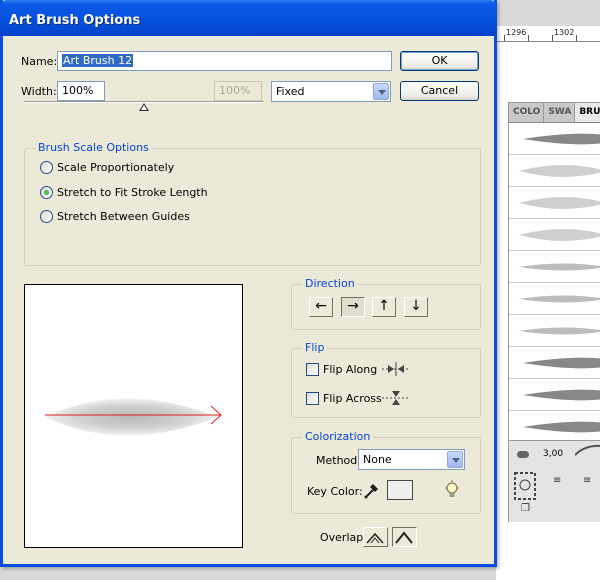 The width and height of the screenshot is (600, 580). I want to click on flip-along-label: Flip Along, so click(350, 369).